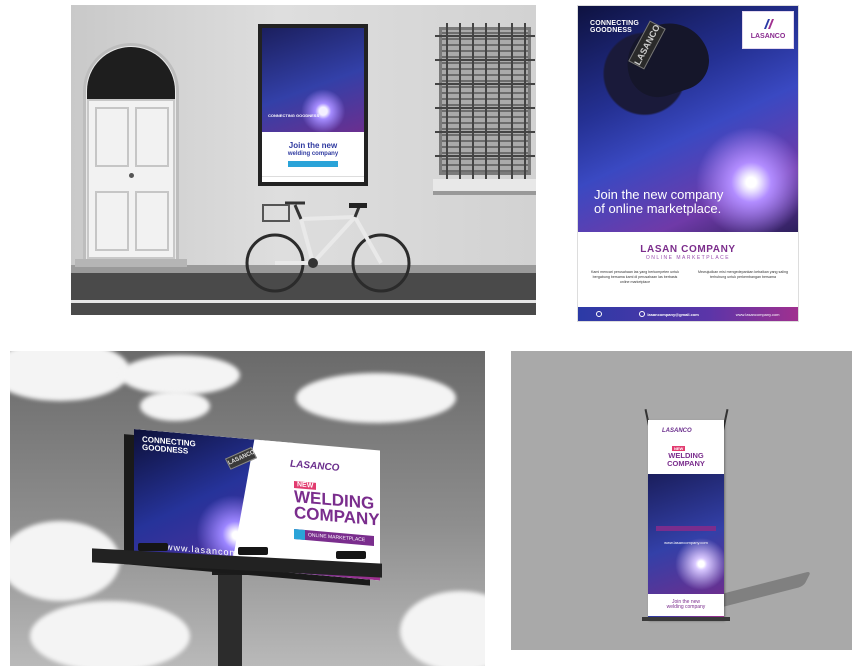 The image size is (852, 666). Describe the element at coordinates (686, 534) in the screenshot. I see `xbanner-photo` at that location.